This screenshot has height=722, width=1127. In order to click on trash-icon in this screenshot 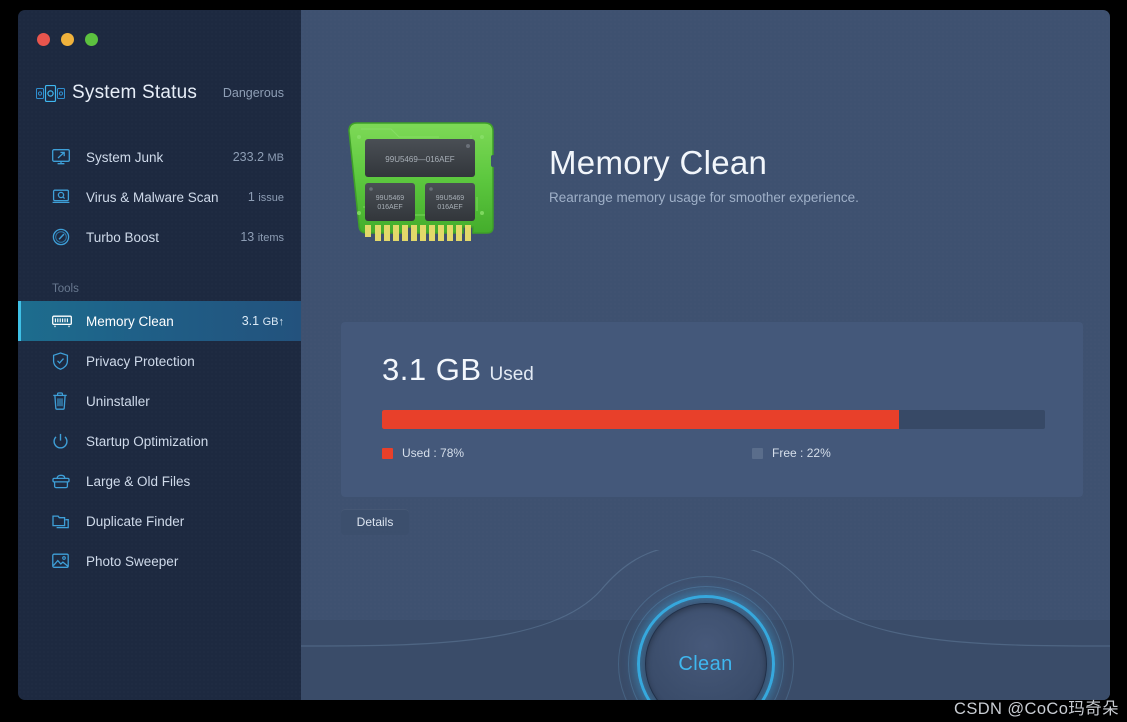, I will do `click(64, 401)`.